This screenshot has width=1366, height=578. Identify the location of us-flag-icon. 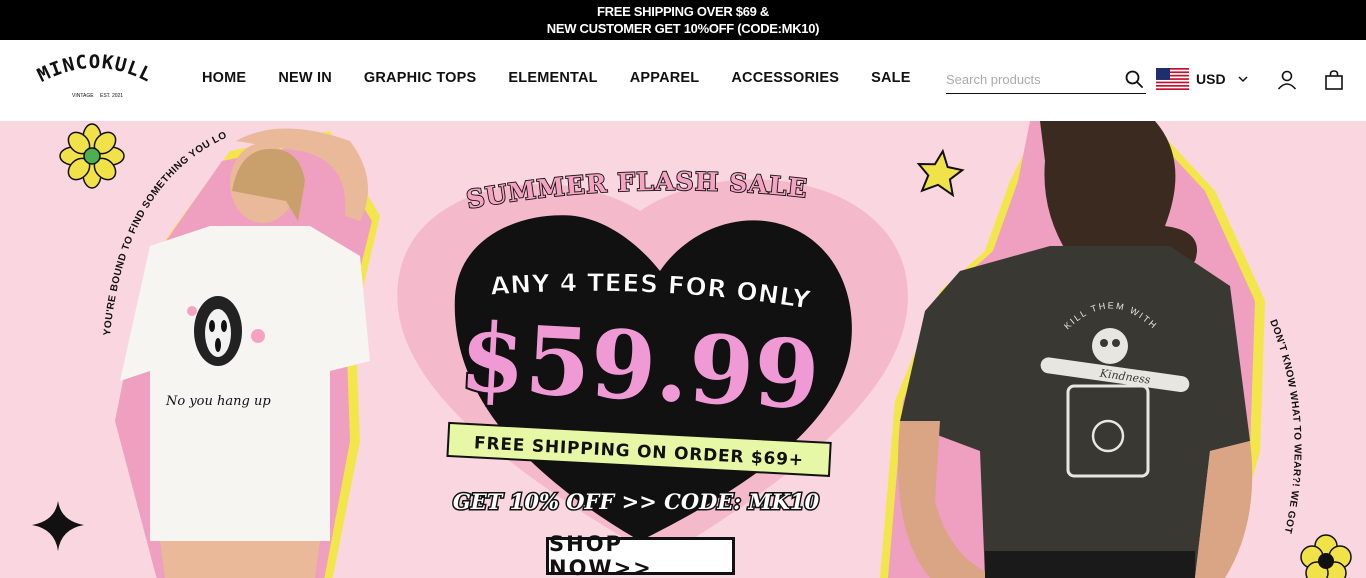
(1172, 79).